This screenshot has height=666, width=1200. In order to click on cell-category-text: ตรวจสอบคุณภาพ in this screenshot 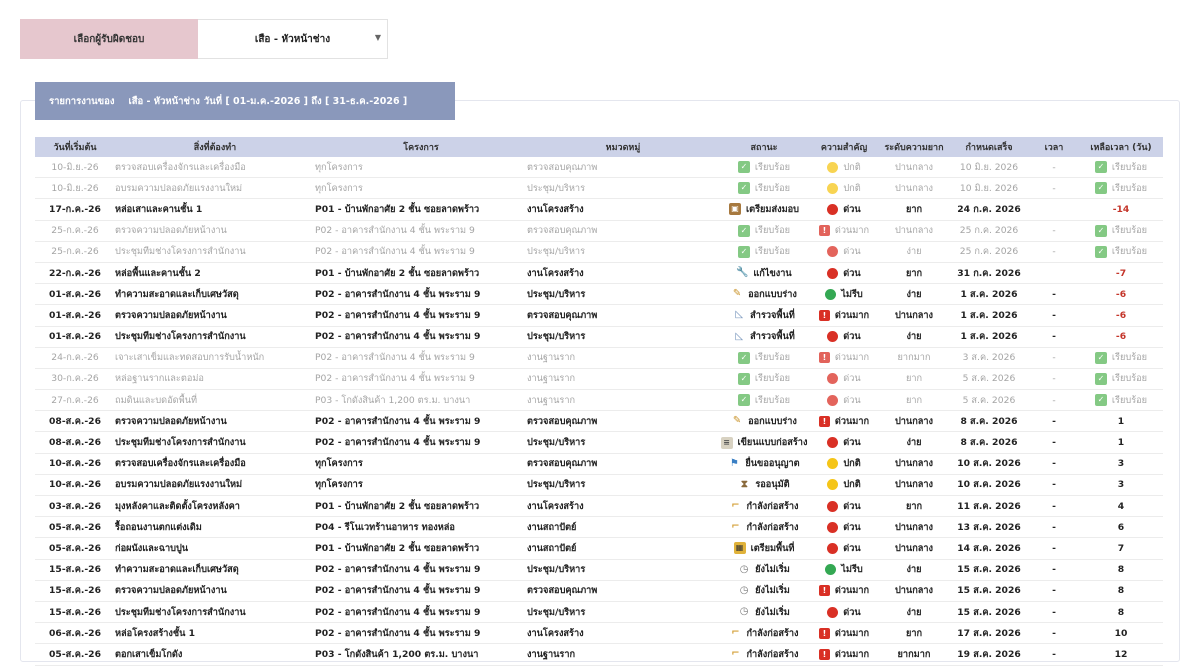, I will do `click(562, 167)`.